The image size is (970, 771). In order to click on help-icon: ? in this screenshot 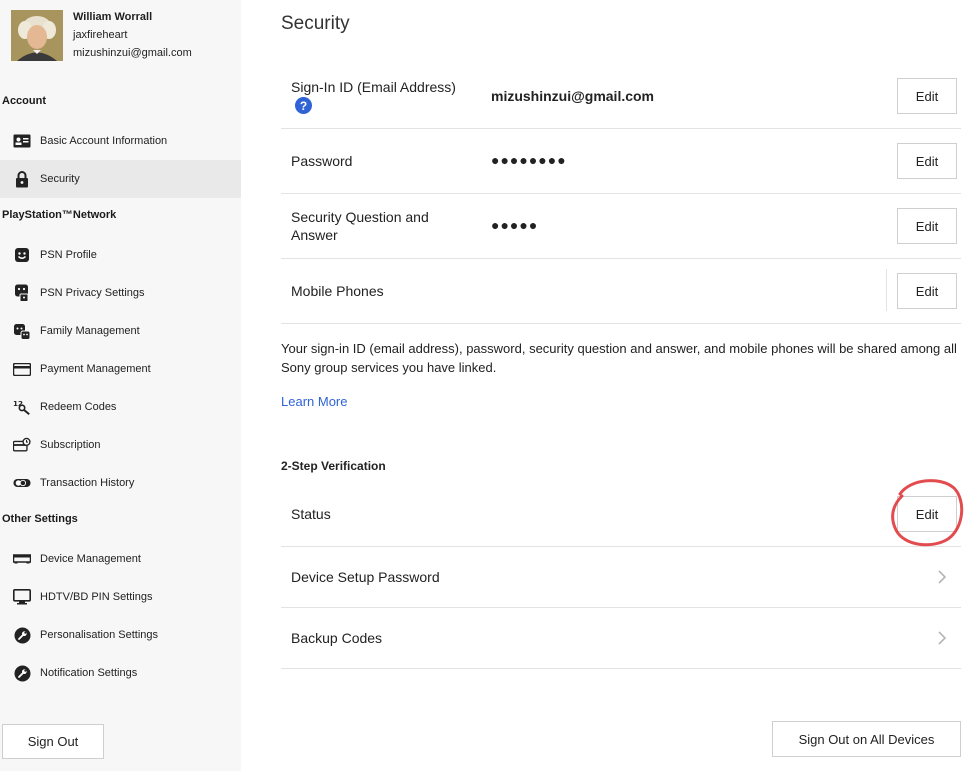, I will do `click(303, 105)`.